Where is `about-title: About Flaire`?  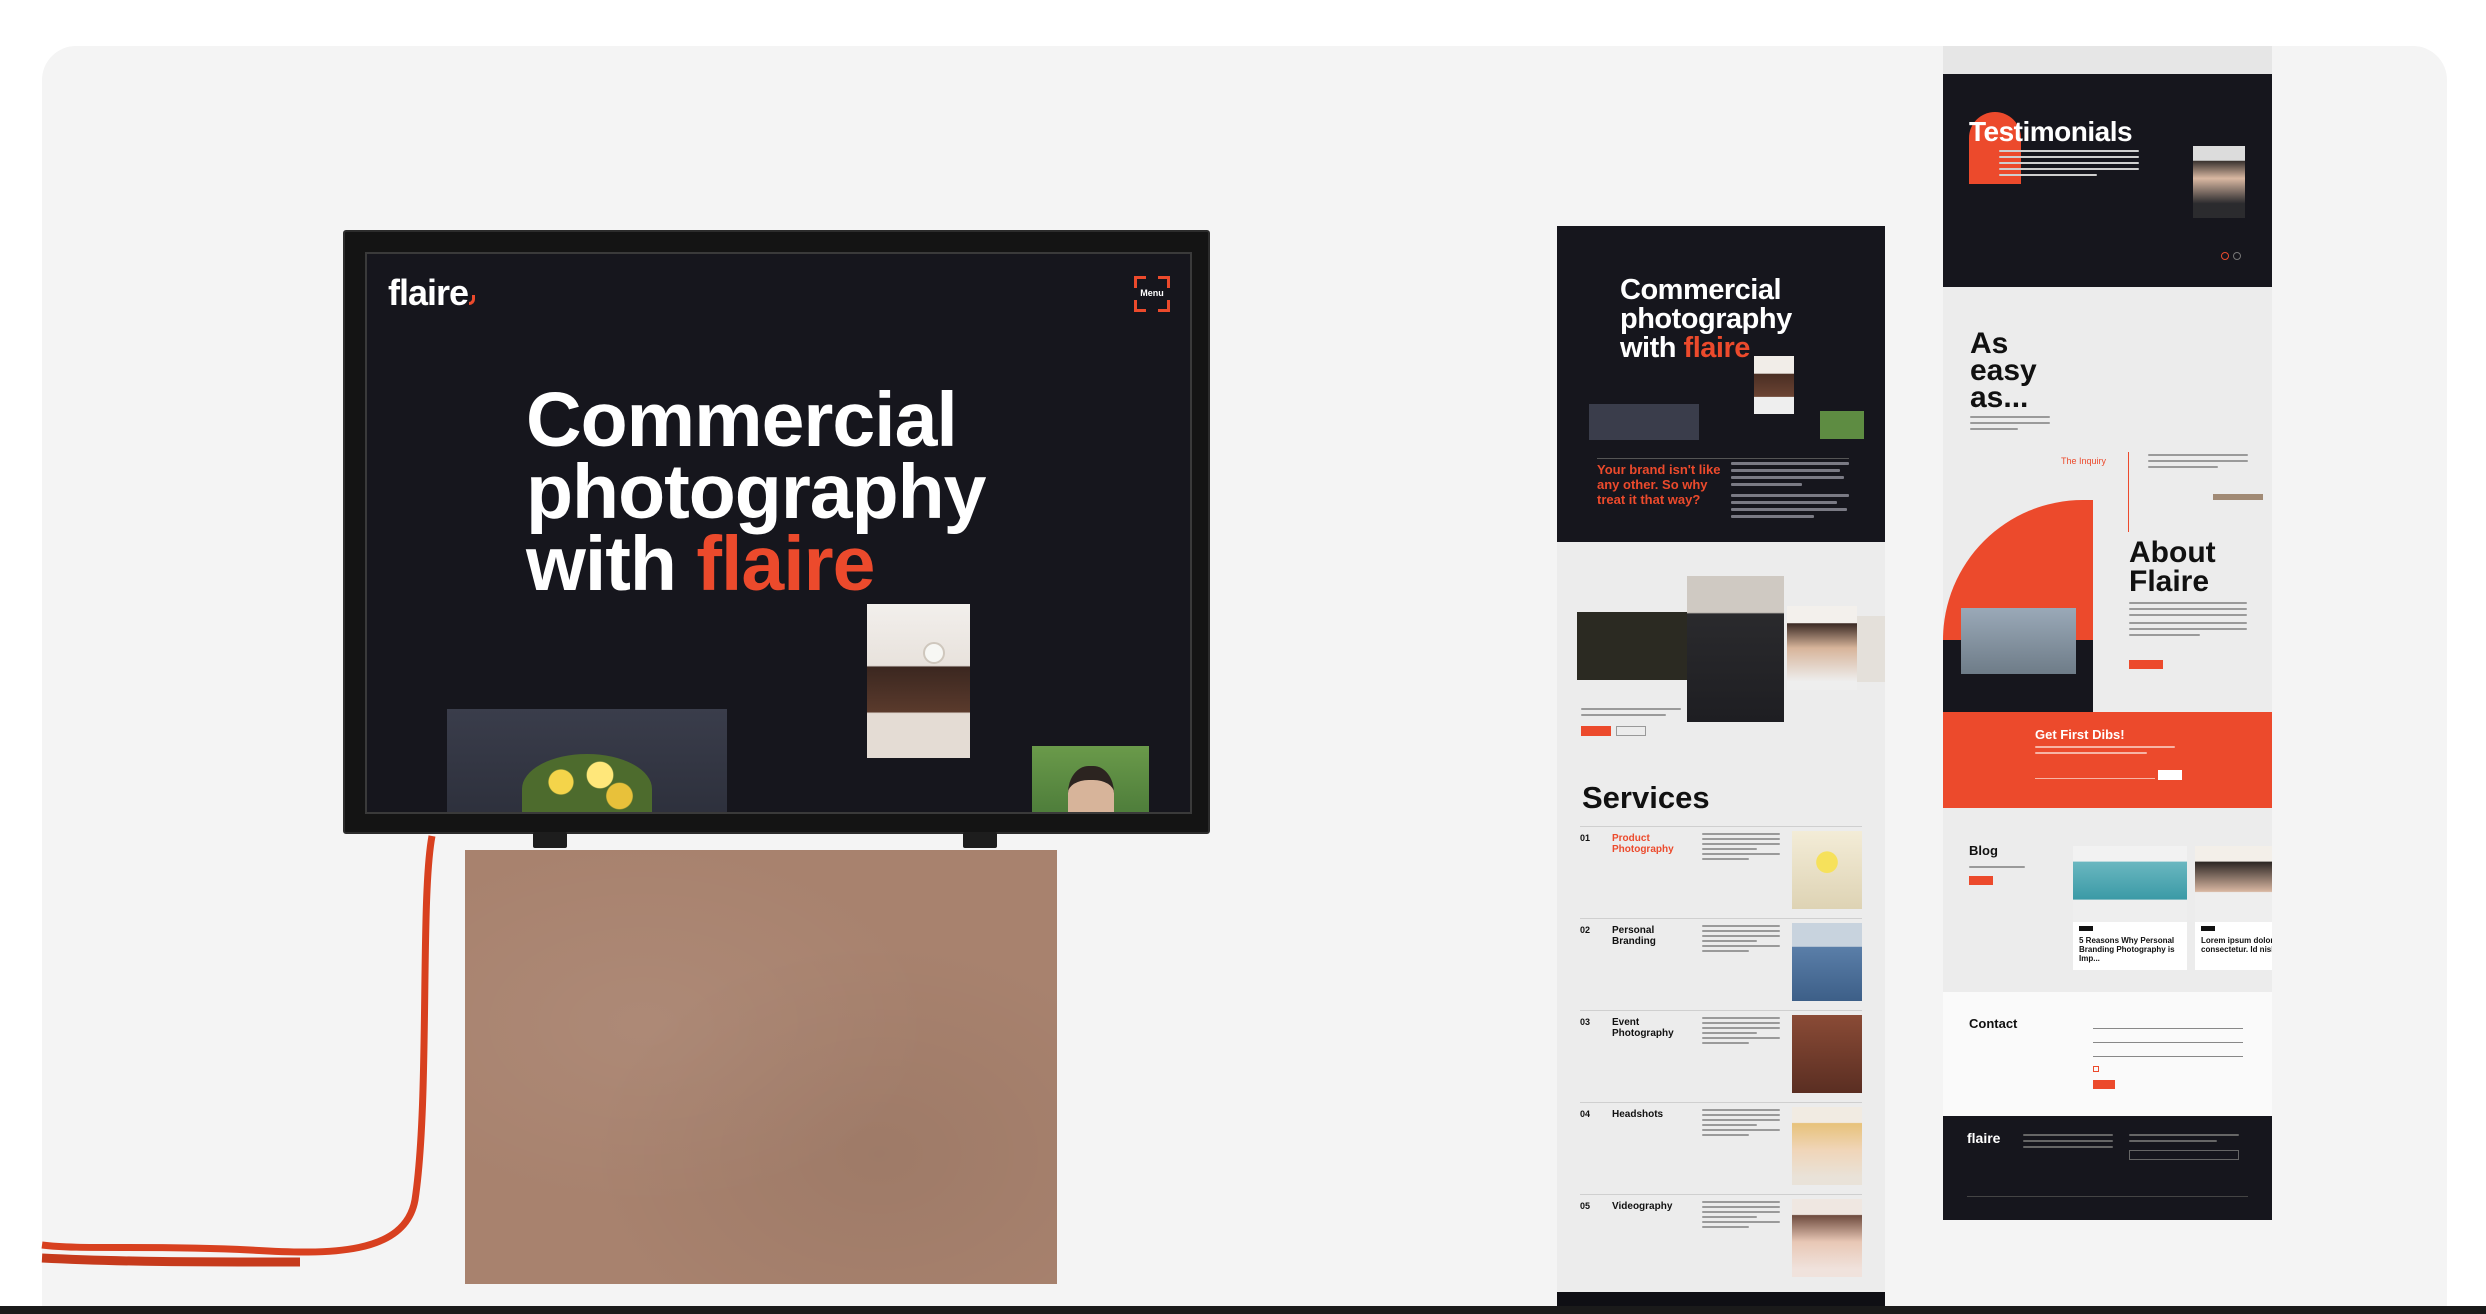
about-title: About Flaire is located at coordinates (2172, 567).